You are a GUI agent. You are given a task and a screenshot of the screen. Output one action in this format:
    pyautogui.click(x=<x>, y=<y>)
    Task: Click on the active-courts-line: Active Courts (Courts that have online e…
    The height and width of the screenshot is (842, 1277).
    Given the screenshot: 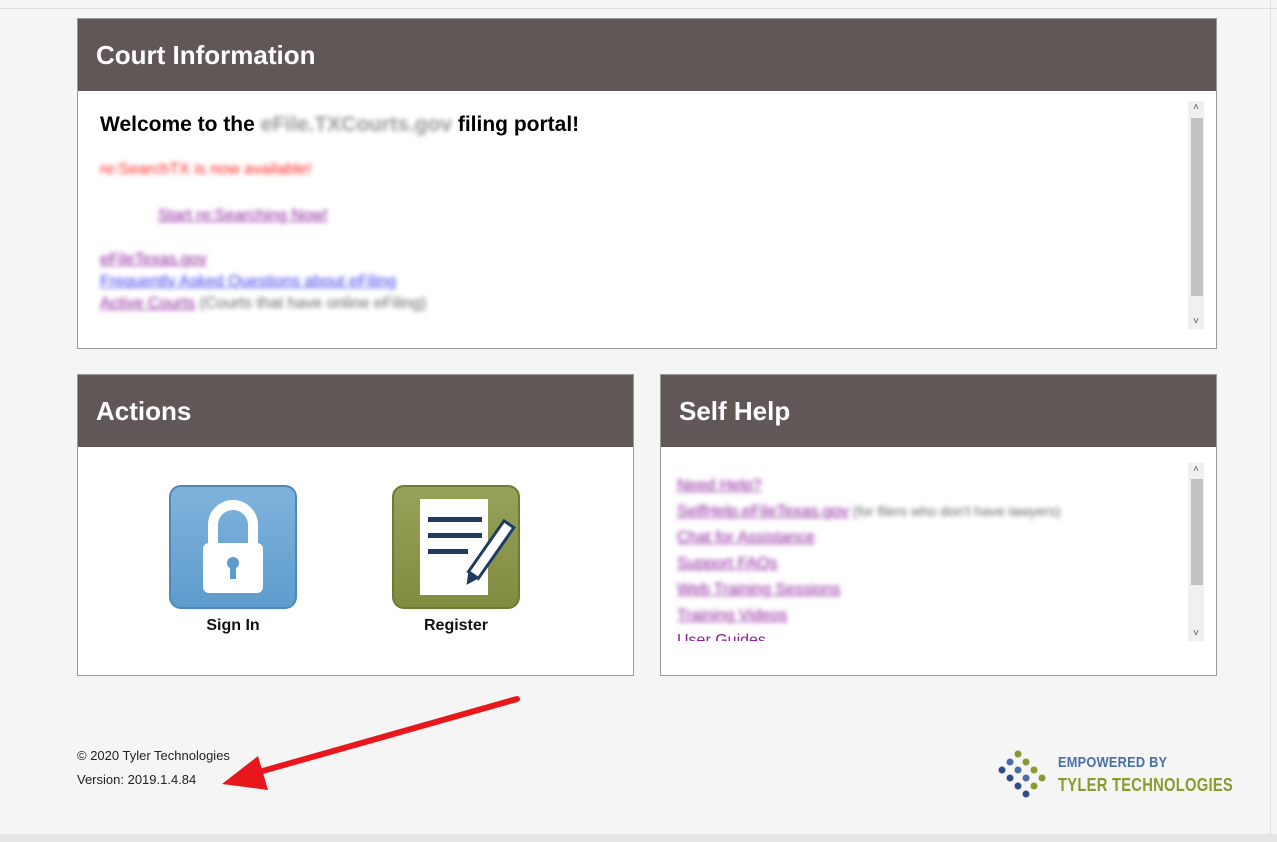 What is the action you would take?
    pyautogui.click(x=263, y=303)
    